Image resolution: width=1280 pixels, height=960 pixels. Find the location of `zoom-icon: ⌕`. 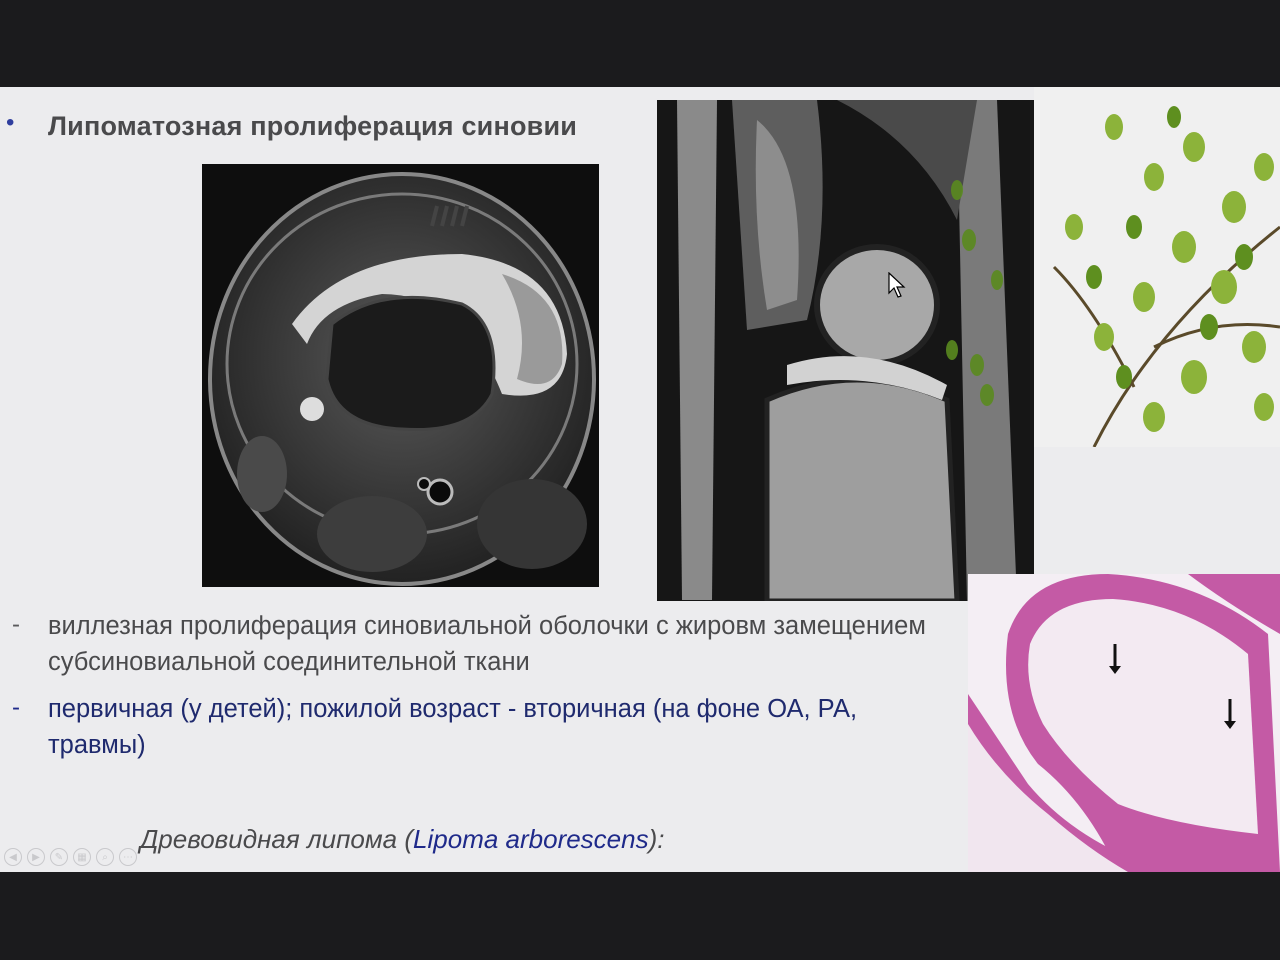

zoom-icon: ⌕ is located at coordinates (105, 857).